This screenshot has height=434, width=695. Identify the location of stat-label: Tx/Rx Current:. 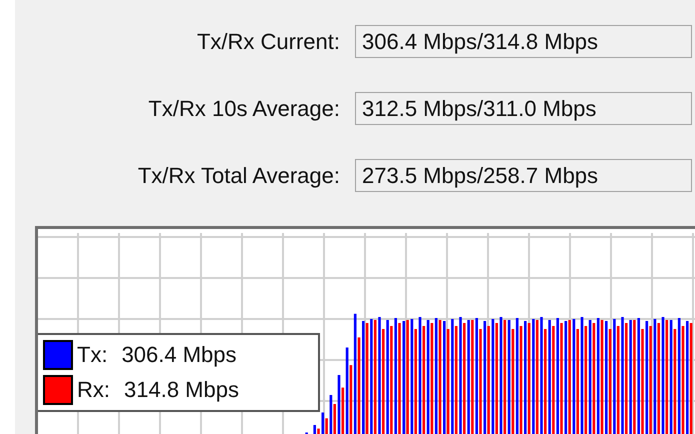
(268, 41).